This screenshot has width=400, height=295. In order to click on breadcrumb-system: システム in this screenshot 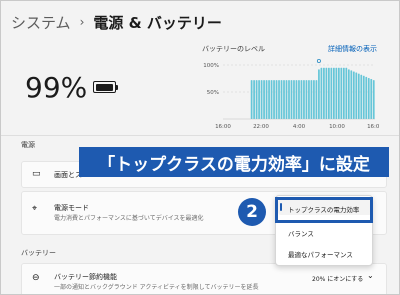, I will do `click(41, 22)`.